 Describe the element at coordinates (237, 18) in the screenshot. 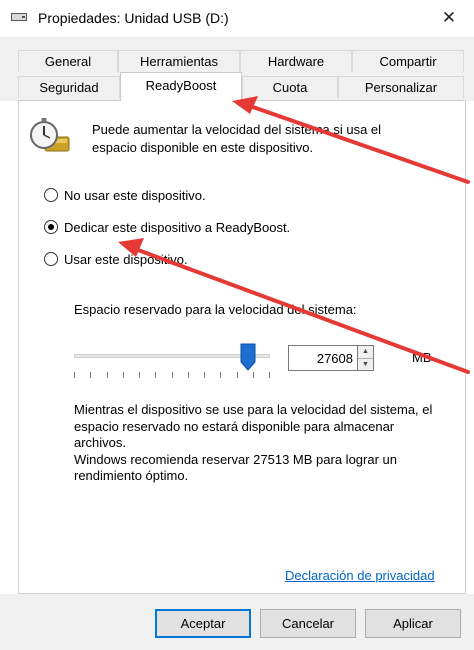

I see `title-bar: Propiedades: Unidad USB (D:) ✕` at that location.